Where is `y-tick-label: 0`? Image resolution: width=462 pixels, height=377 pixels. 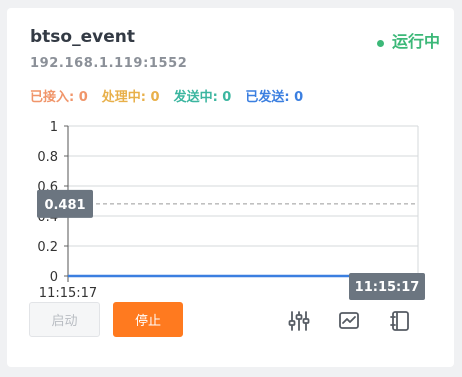 y-tick-label: 0 is located at coordinates (54, 277).